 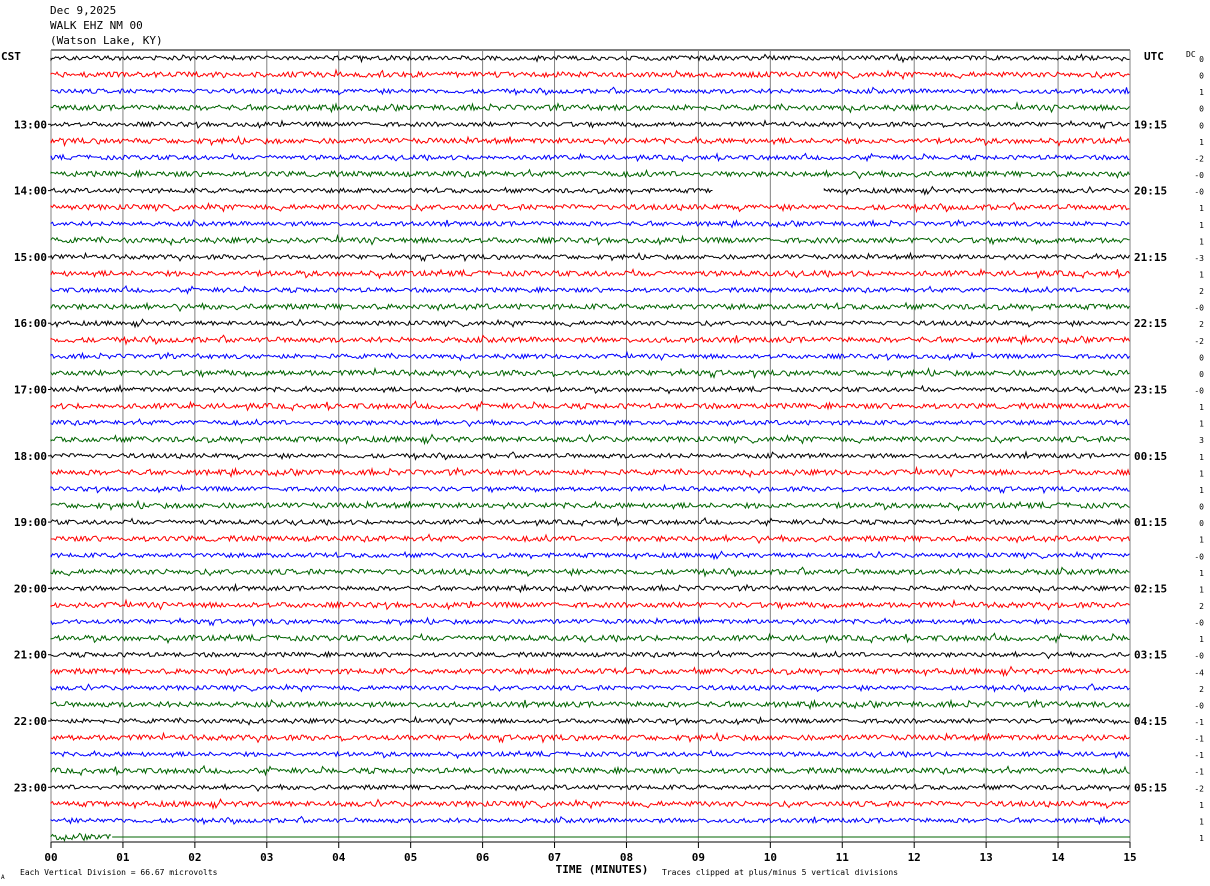 I want to click on utc-hour-label: 21:15, so click(x=1150, y=257).